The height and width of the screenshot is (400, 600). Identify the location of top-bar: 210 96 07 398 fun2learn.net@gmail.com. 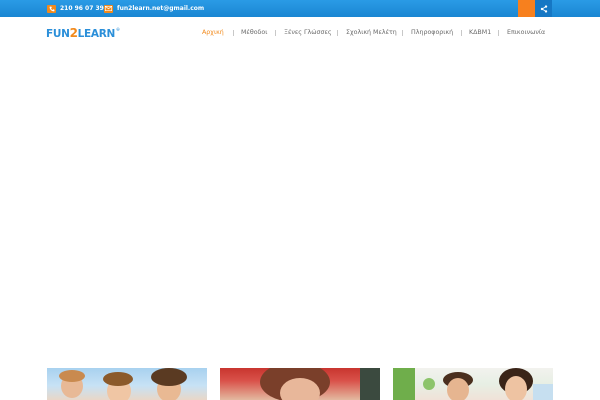
(300, 8).